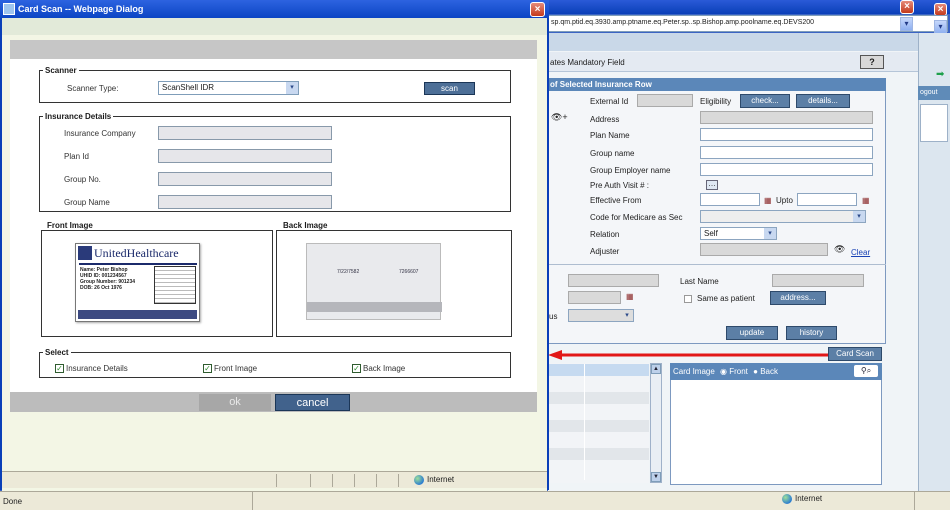 This screenshot has height=510, width=950. Describe the element at coordinates (584, 422) in the screenshot. I see `grid-column-divider` at that location.